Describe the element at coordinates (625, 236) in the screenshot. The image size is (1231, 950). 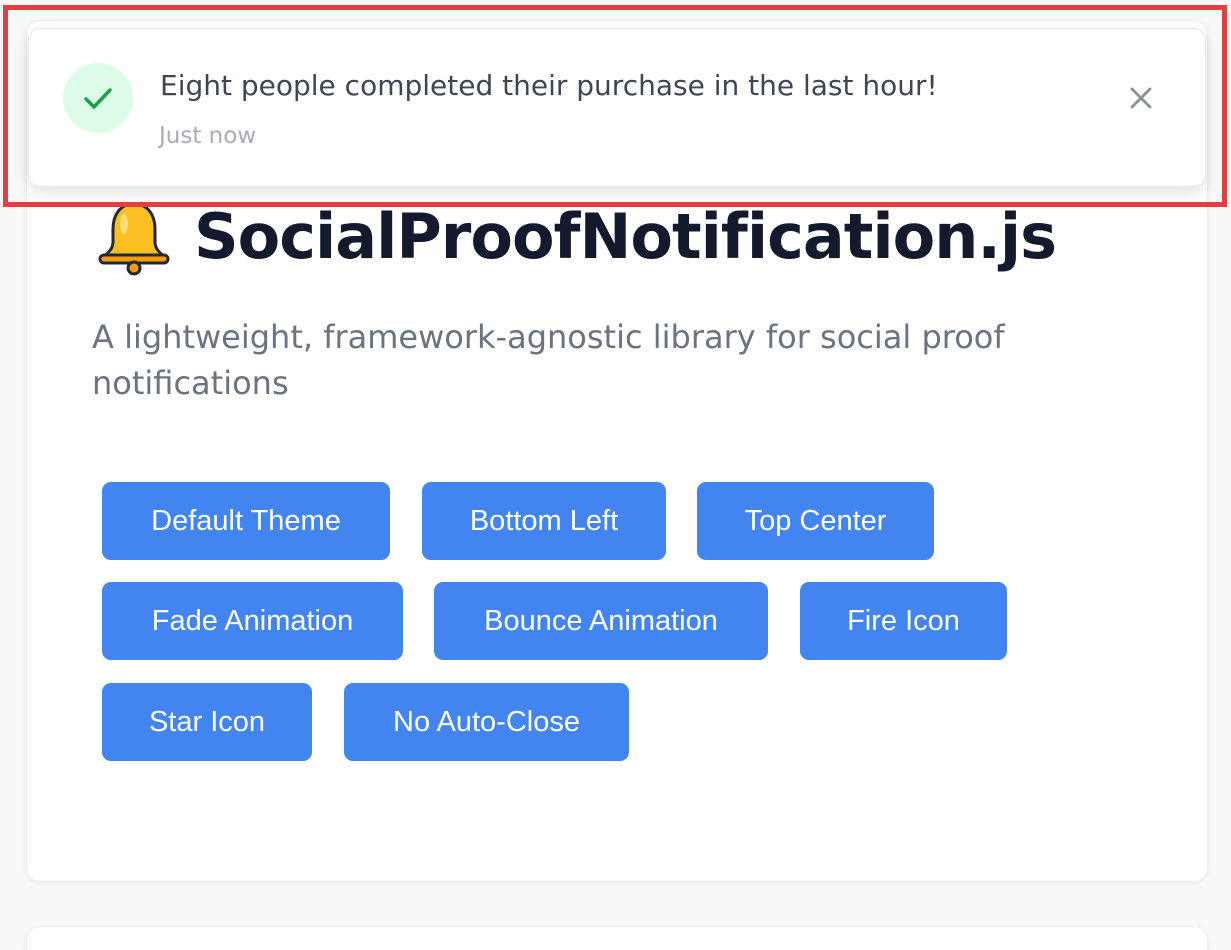
I see `page-title: SocialProofNotification.js` at that location.